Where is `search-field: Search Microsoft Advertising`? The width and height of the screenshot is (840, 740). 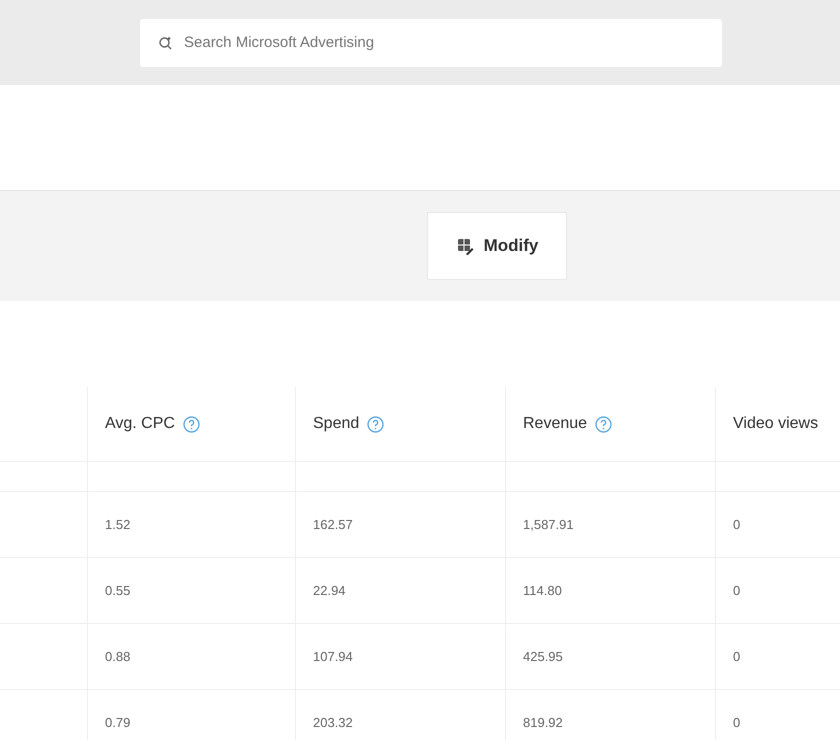
search-field: Search Microsoft Advertising is located at coordinates (431, 42).